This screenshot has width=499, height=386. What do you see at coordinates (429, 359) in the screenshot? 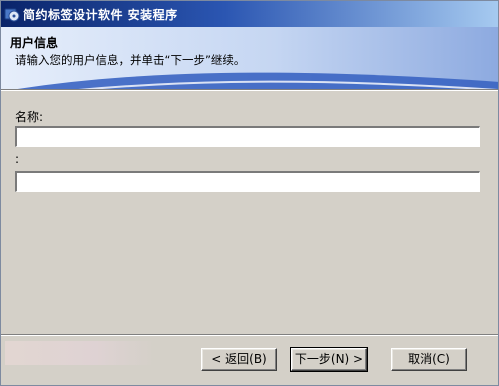
I see `cancel-button: 取消(C)` at bounding box center [429, 359].